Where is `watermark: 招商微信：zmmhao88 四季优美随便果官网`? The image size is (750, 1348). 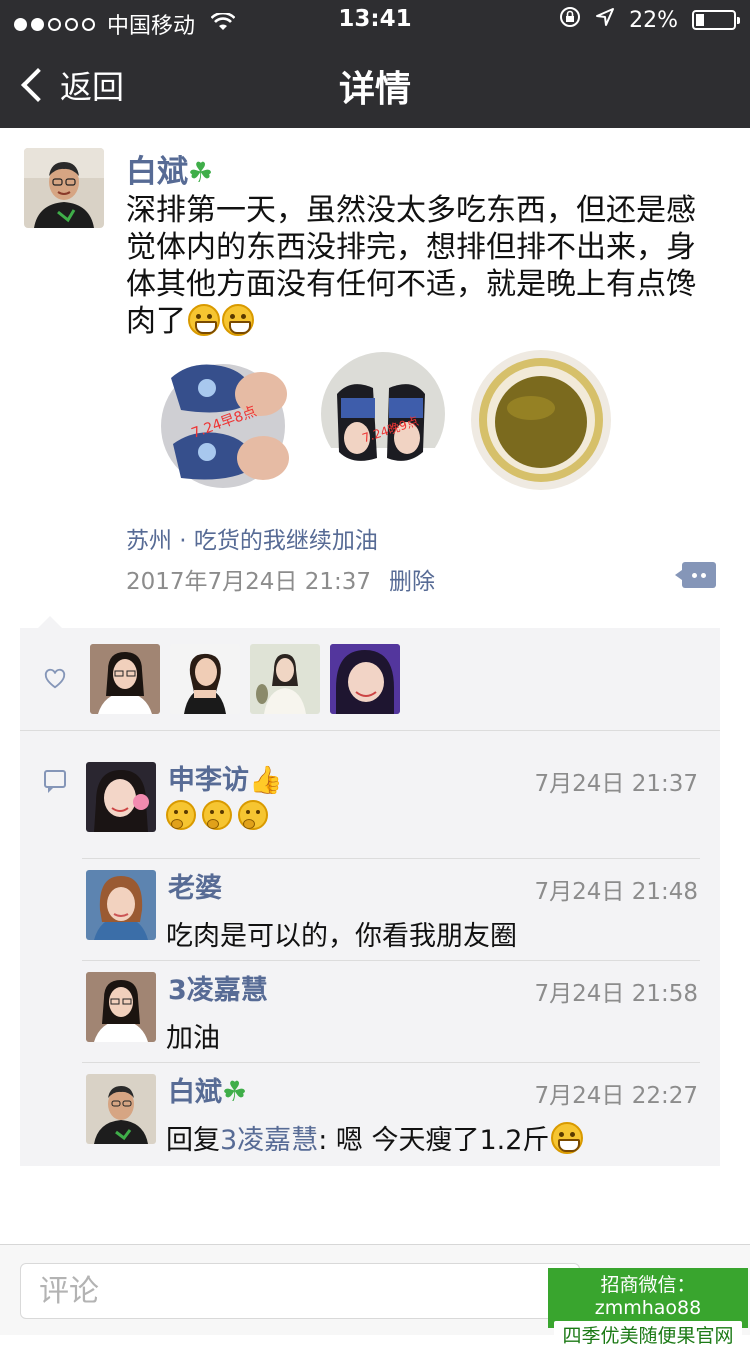 watermark: 招商微信：zmmhao88 四季优美随便果官网 is located at coordinates (648, 1308).